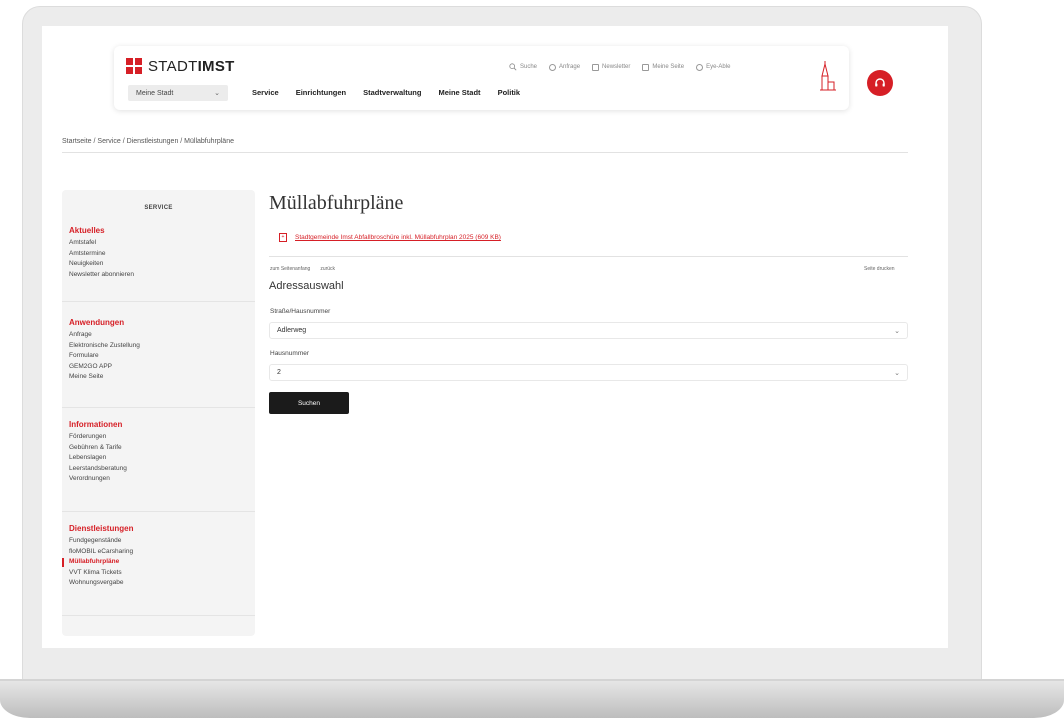 Image resolution: width=1064 pixels, height=718 pixels. Describe the element at coordinates (155, 93) in the screenshot. I see `city-select-value: Meine Stadt` at that location.